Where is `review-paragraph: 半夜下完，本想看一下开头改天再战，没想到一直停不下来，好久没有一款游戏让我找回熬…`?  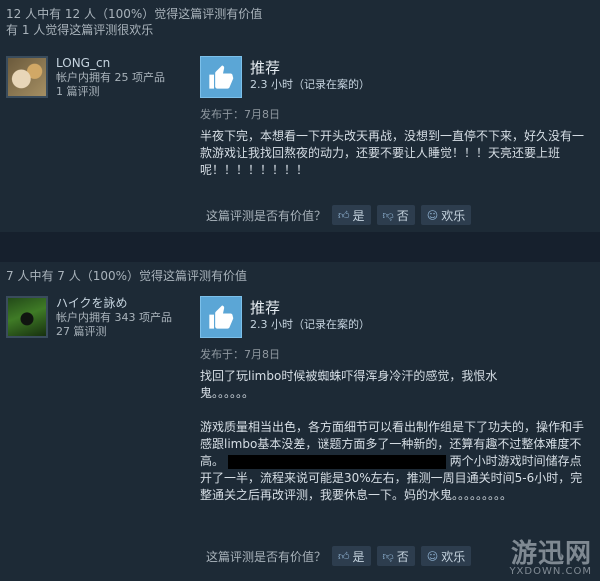 review-paragraph: 半夜下完，本想看一下开头改天再战，没想到一直停不下来，好久没有一款游戏让我找回熬… is located at coordinates (392, 153).